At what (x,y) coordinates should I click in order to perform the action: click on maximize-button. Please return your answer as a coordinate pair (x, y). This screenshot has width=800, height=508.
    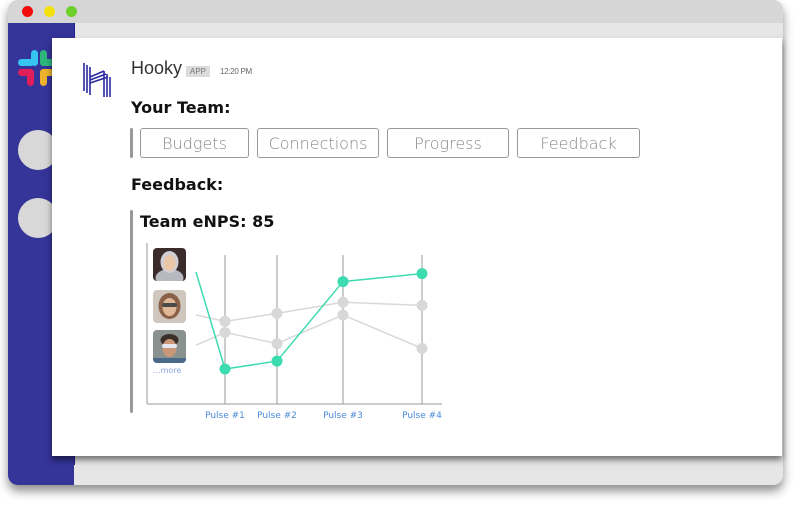
    Looking at the image, I should click on (71, 11).